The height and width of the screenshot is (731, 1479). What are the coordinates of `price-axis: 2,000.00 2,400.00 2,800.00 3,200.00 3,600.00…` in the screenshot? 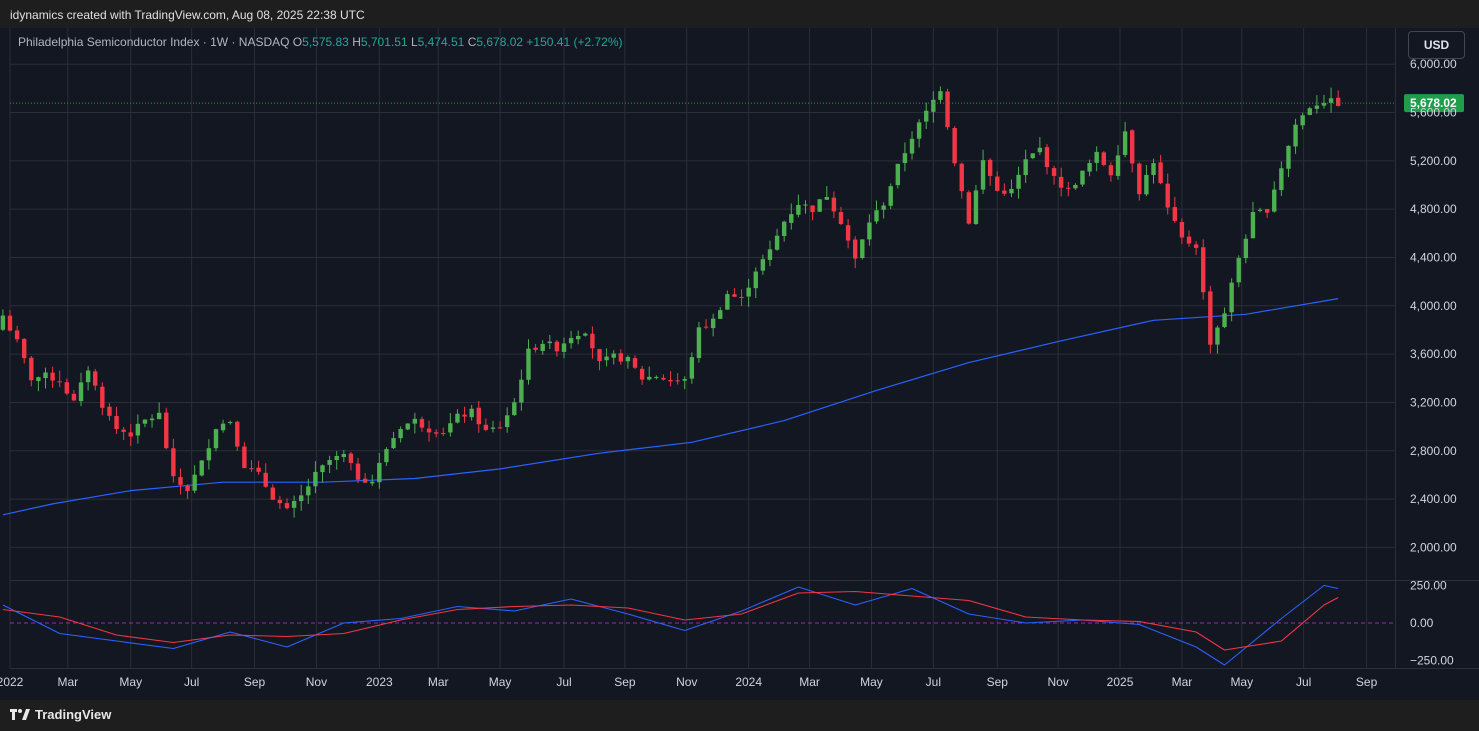 It's located at (1433, 305).